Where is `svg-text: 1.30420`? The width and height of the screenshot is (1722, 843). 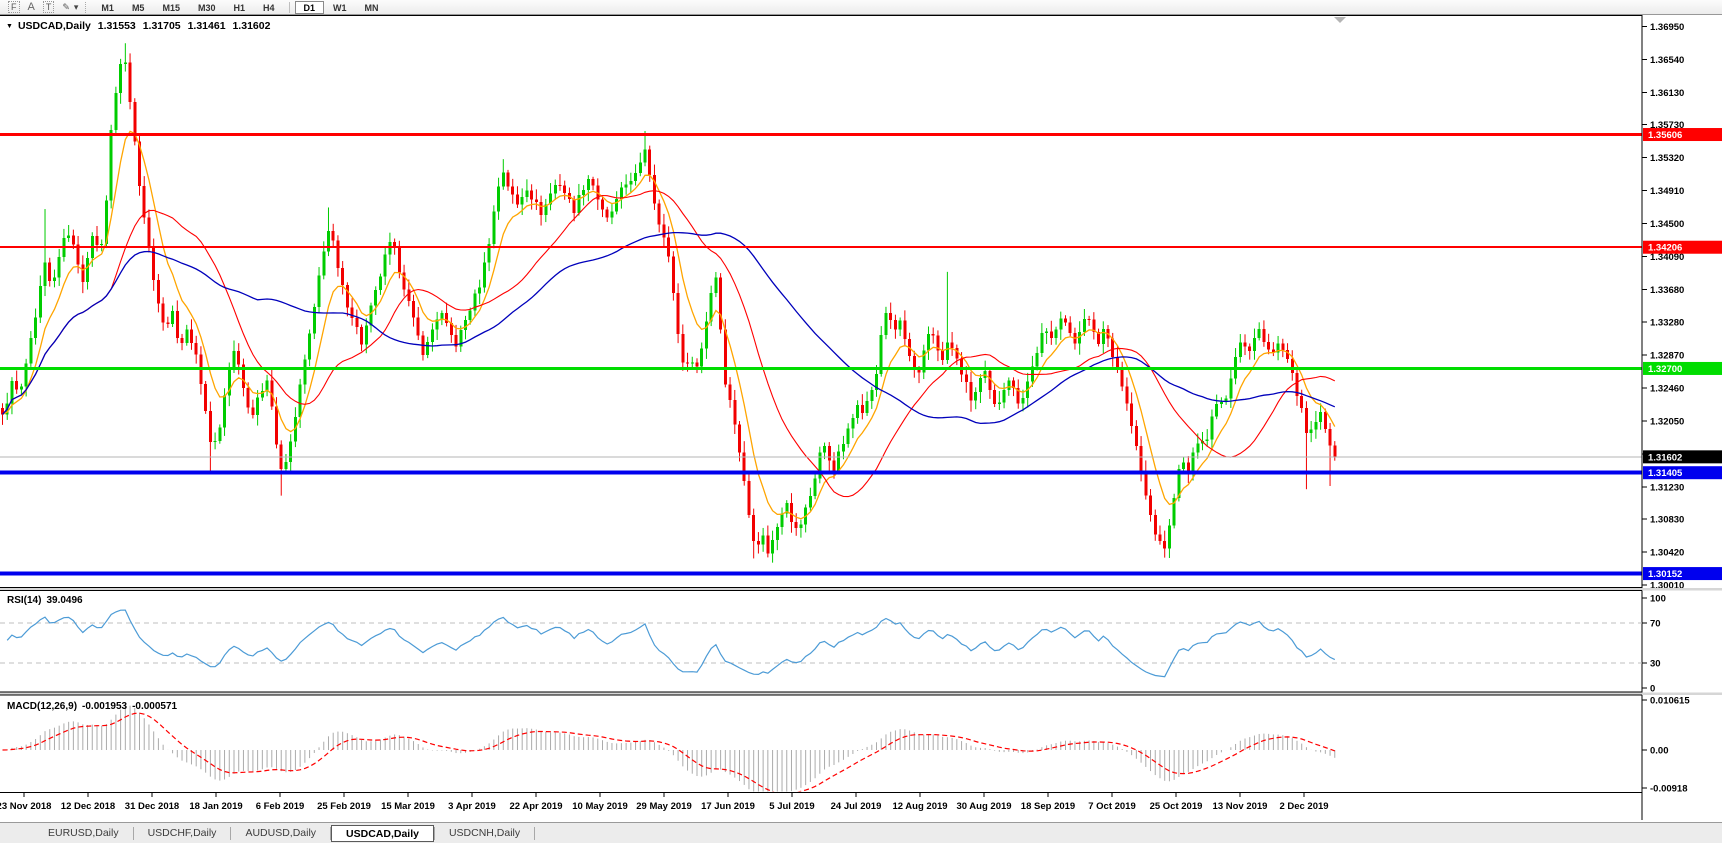 svg-text: 1.30420 is located at coordinates (1667, 552).